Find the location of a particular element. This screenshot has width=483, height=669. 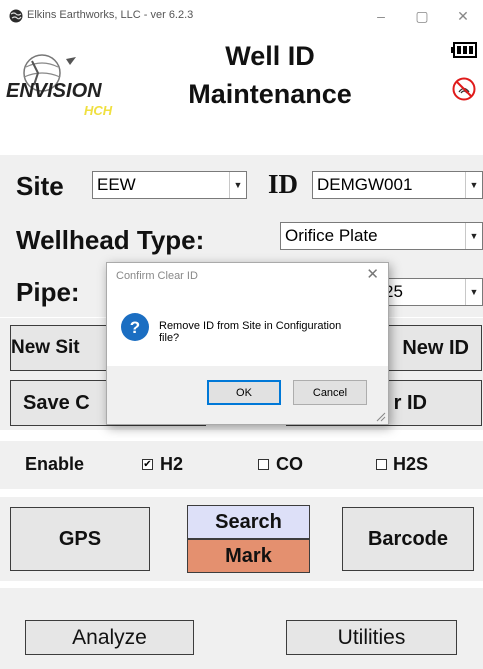

wellhead-type-value: Orifice Plate is located at coordinates (331, 235).